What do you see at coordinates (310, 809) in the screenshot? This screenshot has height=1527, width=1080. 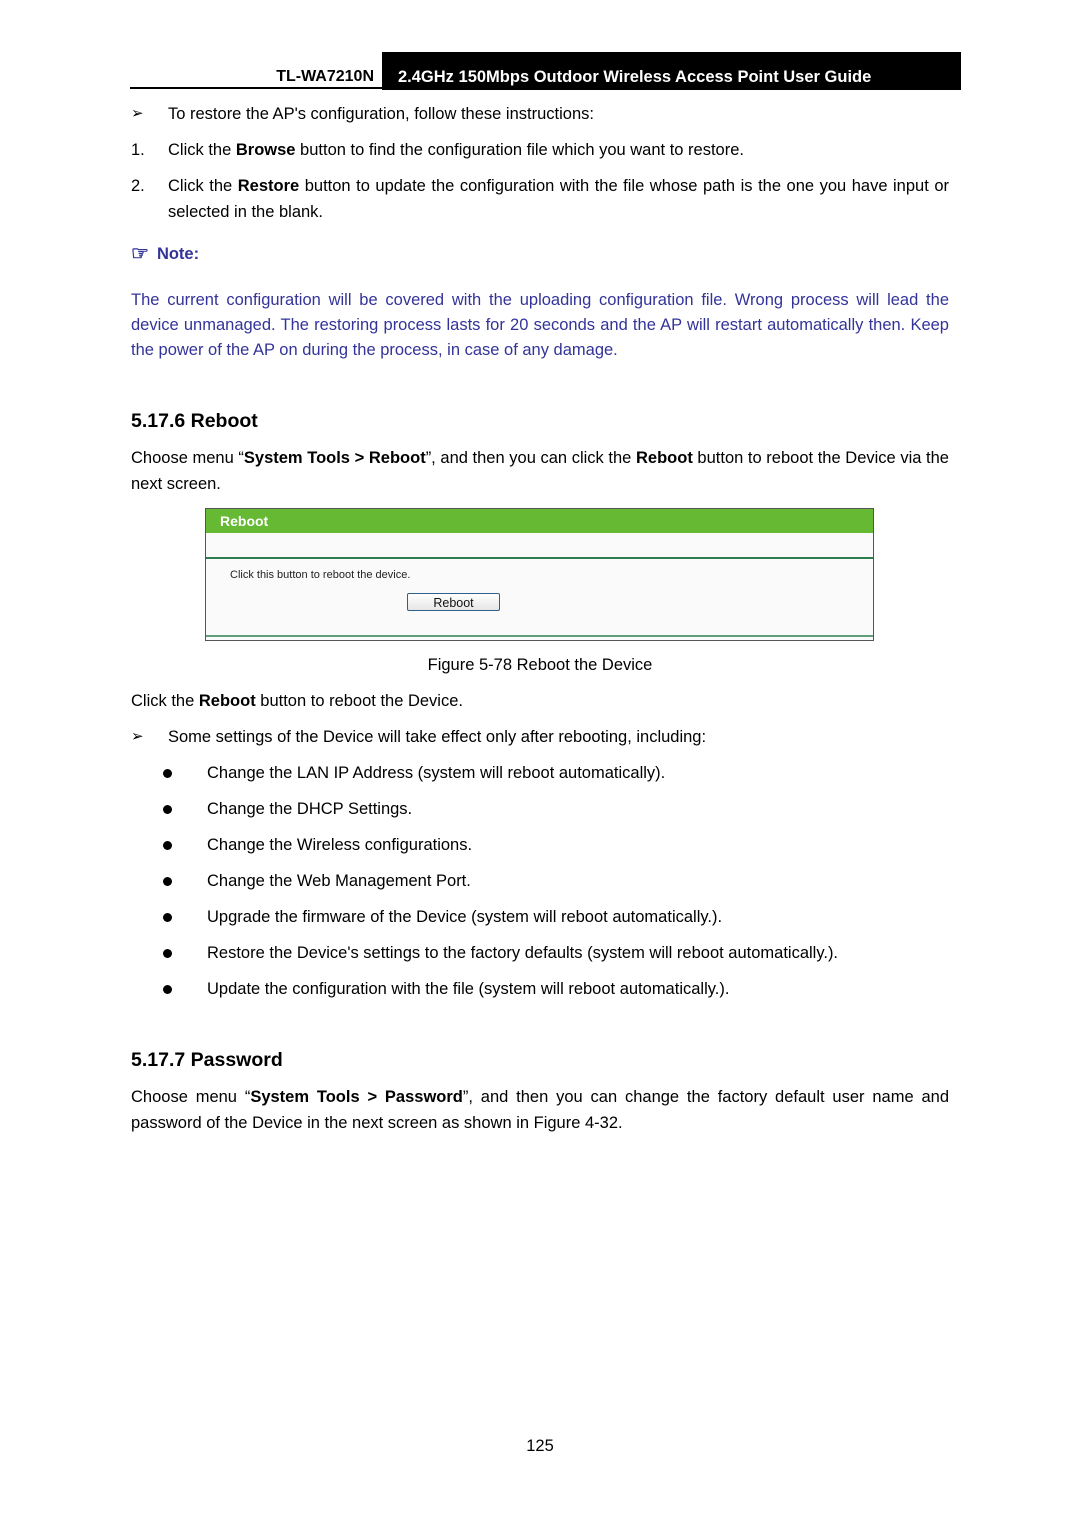 I see `list-item: Change the DHCP Settings.` at bounding box center [310, 809].